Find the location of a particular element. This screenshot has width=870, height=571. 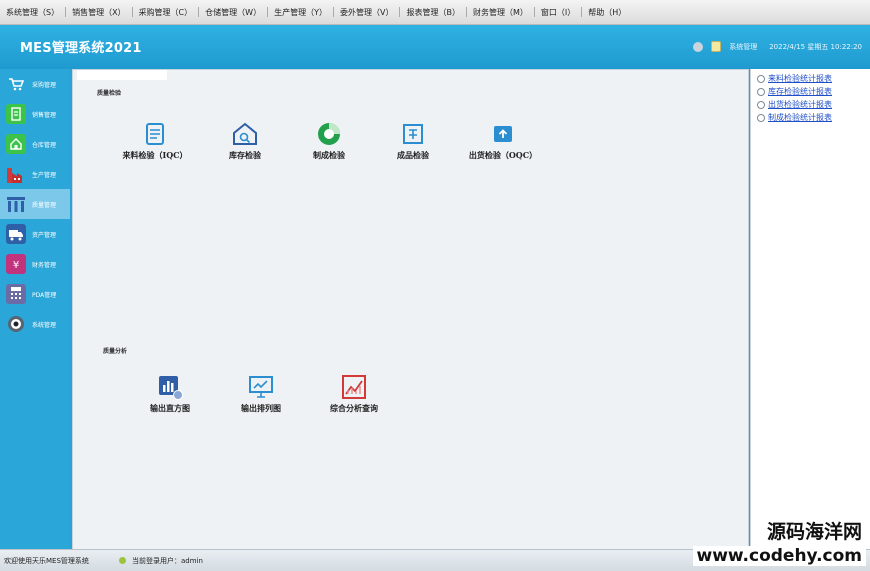

trend-analysis-icon is located at coordinates (354, 387).